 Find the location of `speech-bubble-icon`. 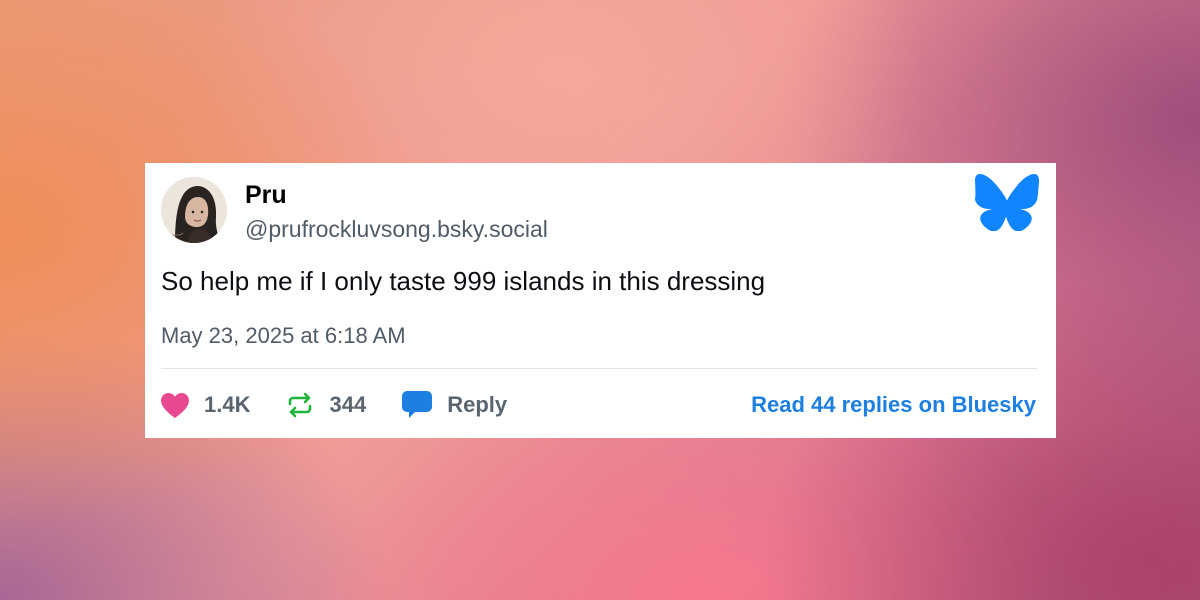

speech-bubble-icon is located at coordinates (417, 405).